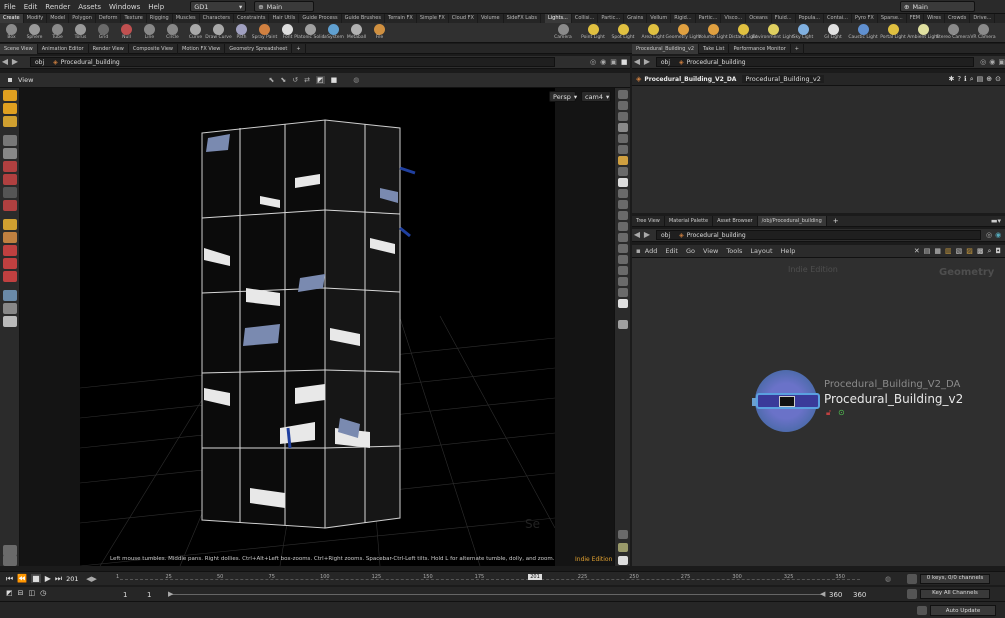  I want to click on unlocked-icon: 🔓︎, so click(828, 413).